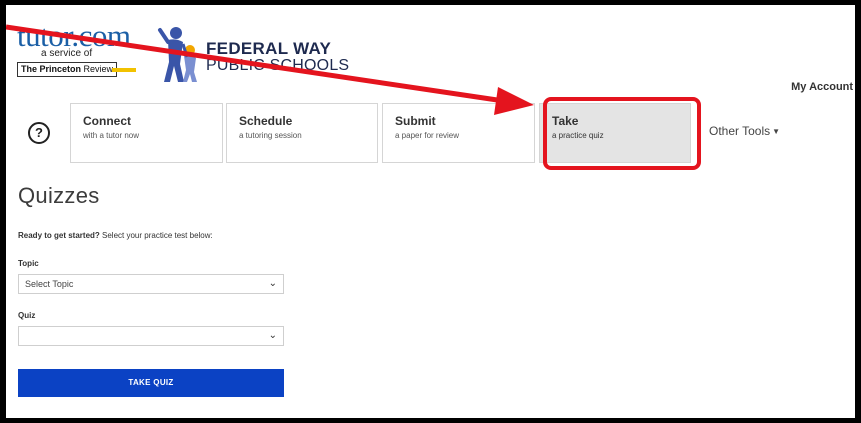  I want to click on district-subname: PUBLIC SCHOOLS, so click(278, 65).